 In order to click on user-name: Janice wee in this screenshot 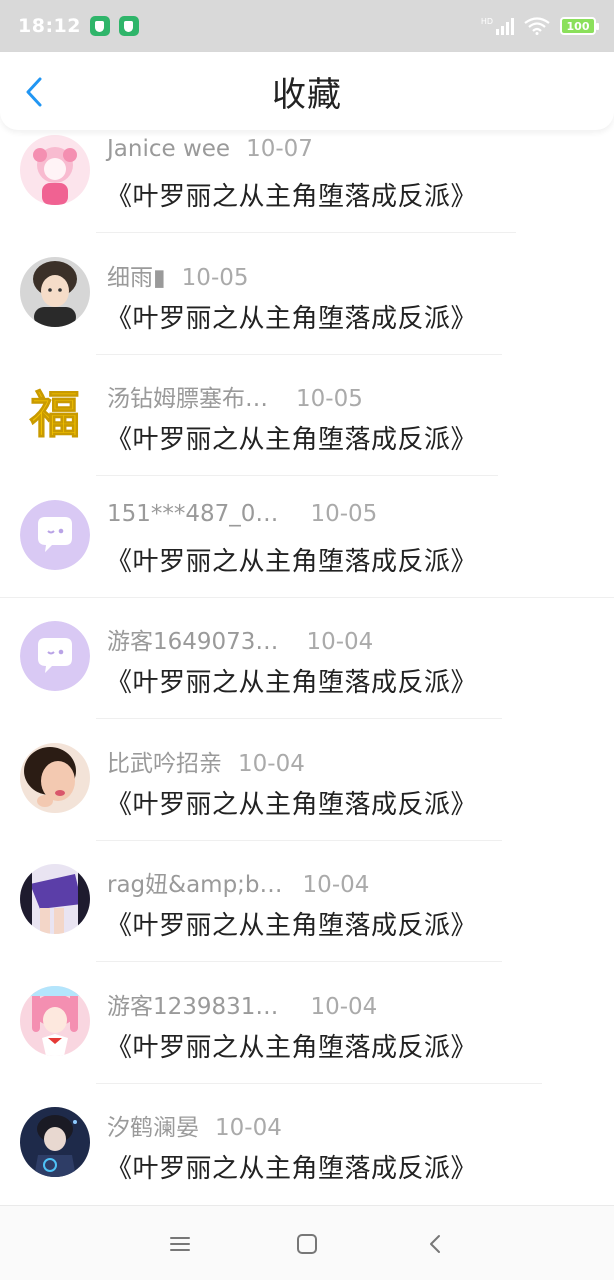, I will do `click(169, 149)`.